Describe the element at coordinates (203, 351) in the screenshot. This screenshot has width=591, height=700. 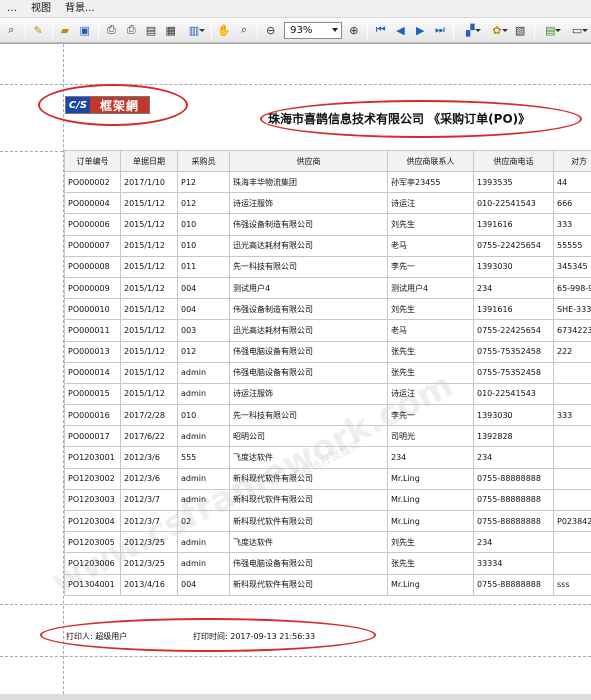
I see `table-cell: 012` at that location.